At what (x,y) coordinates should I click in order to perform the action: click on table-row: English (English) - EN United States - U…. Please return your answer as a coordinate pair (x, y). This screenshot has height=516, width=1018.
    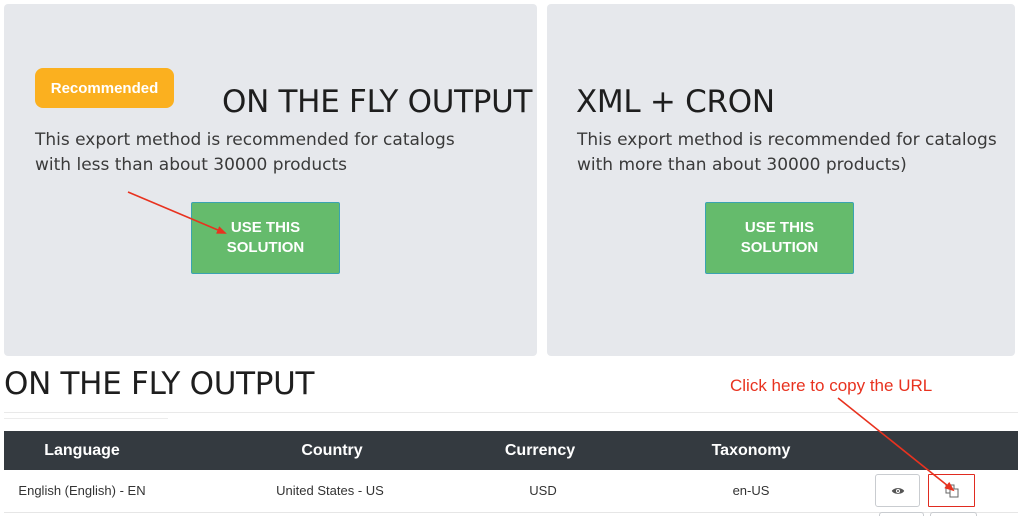
    Looking at the image, I should click on (511, 491).